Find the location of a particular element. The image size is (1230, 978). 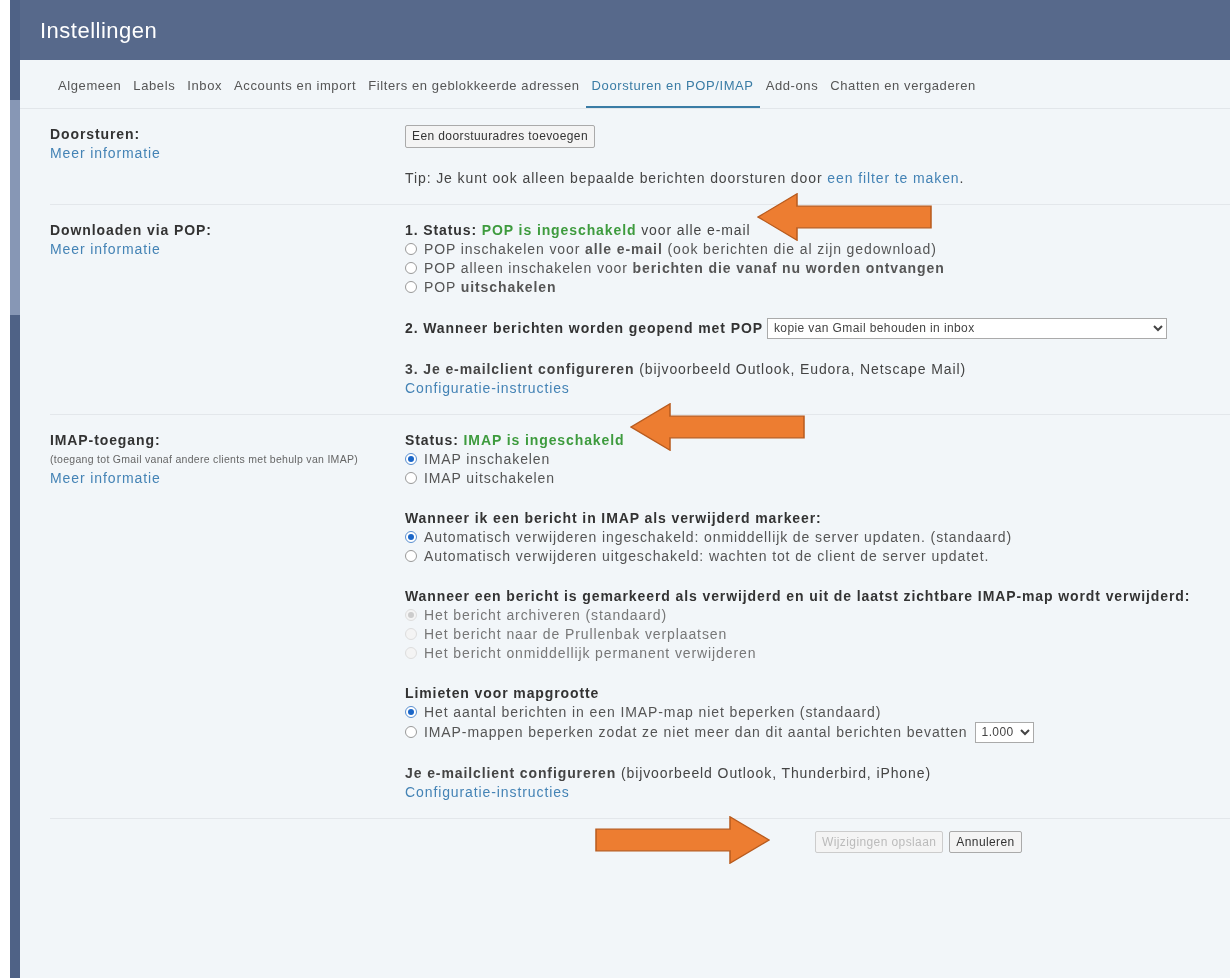

option-label: IMAP inschakelen is located at coordinates (487, 459).